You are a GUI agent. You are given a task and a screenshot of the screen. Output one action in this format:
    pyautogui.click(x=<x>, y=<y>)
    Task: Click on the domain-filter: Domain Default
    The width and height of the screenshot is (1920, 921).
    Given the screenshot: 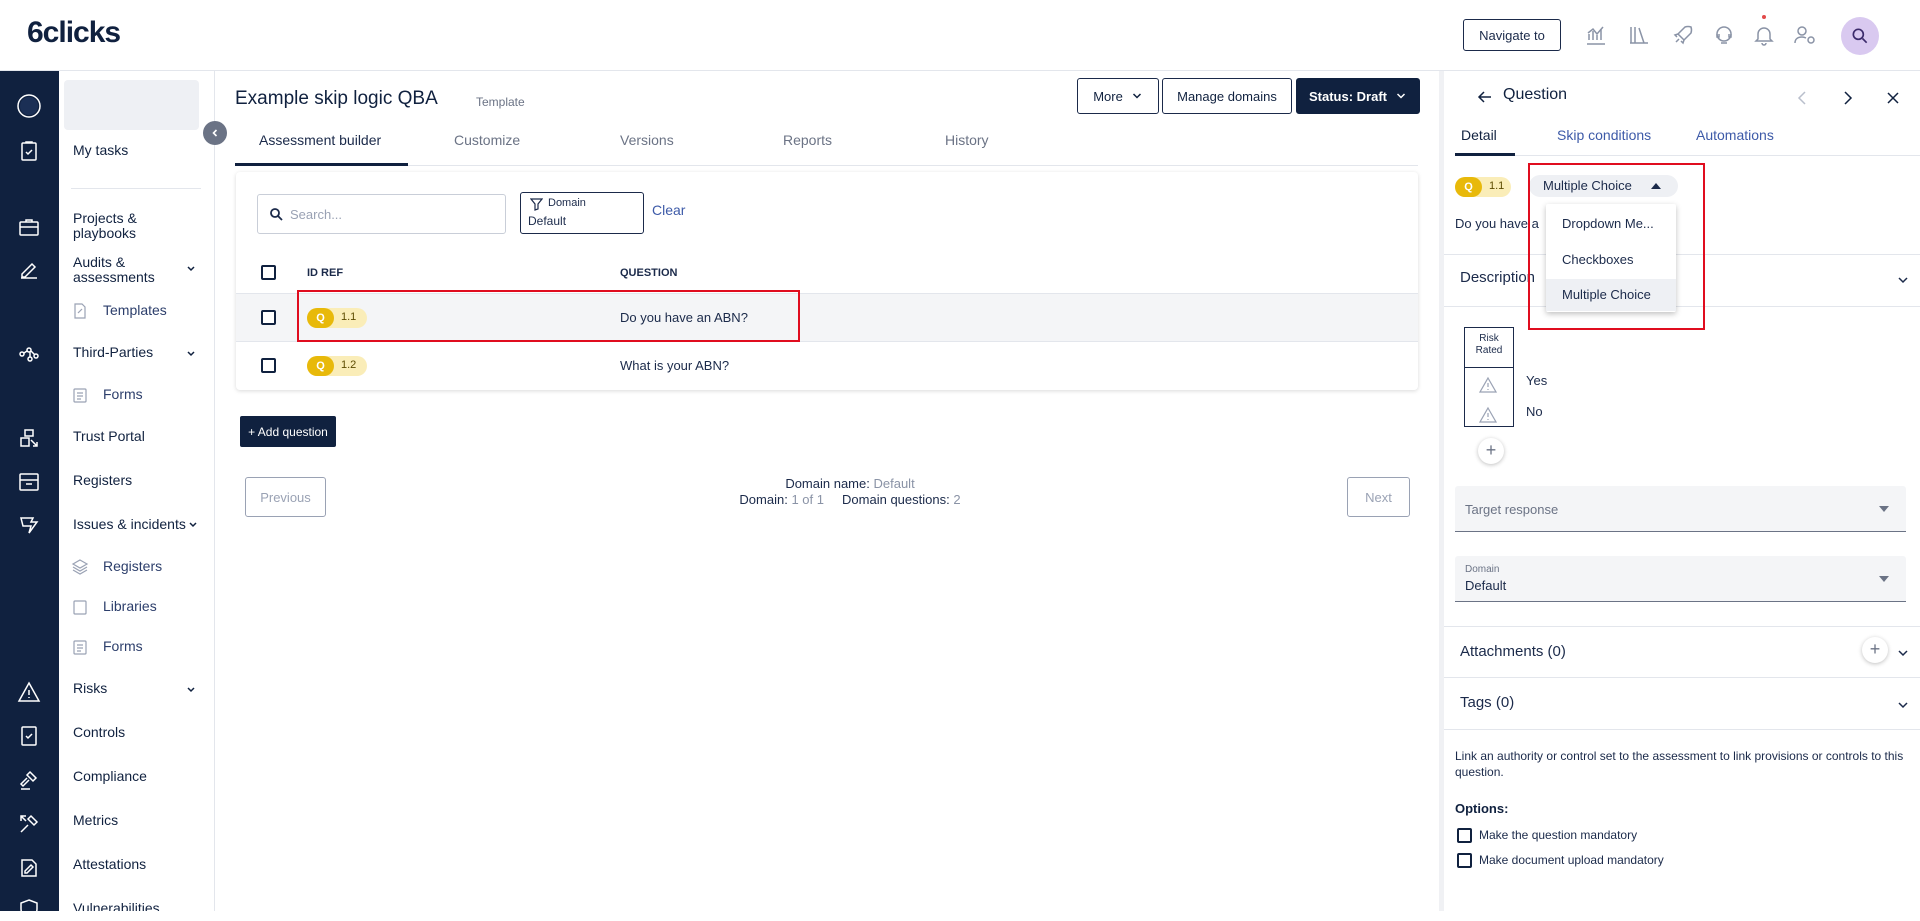 What is the action you would take?
    pyautogui.click(x=582, y=213)
    